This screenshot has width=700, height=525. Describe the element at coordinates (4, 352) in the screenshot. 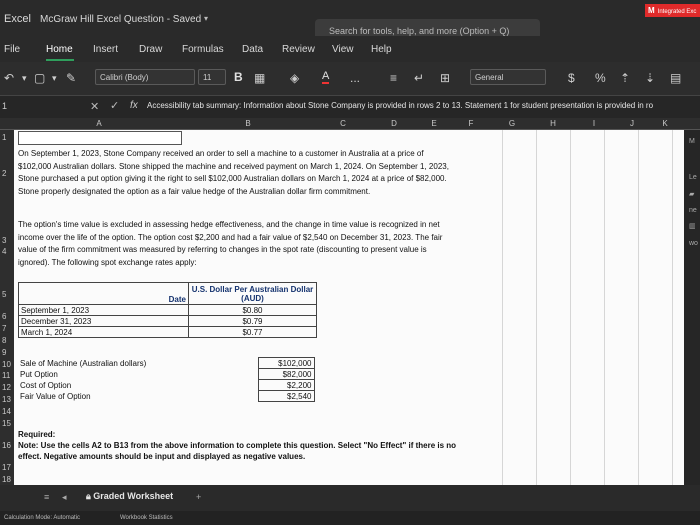

I see `row-header: 9` at that location.